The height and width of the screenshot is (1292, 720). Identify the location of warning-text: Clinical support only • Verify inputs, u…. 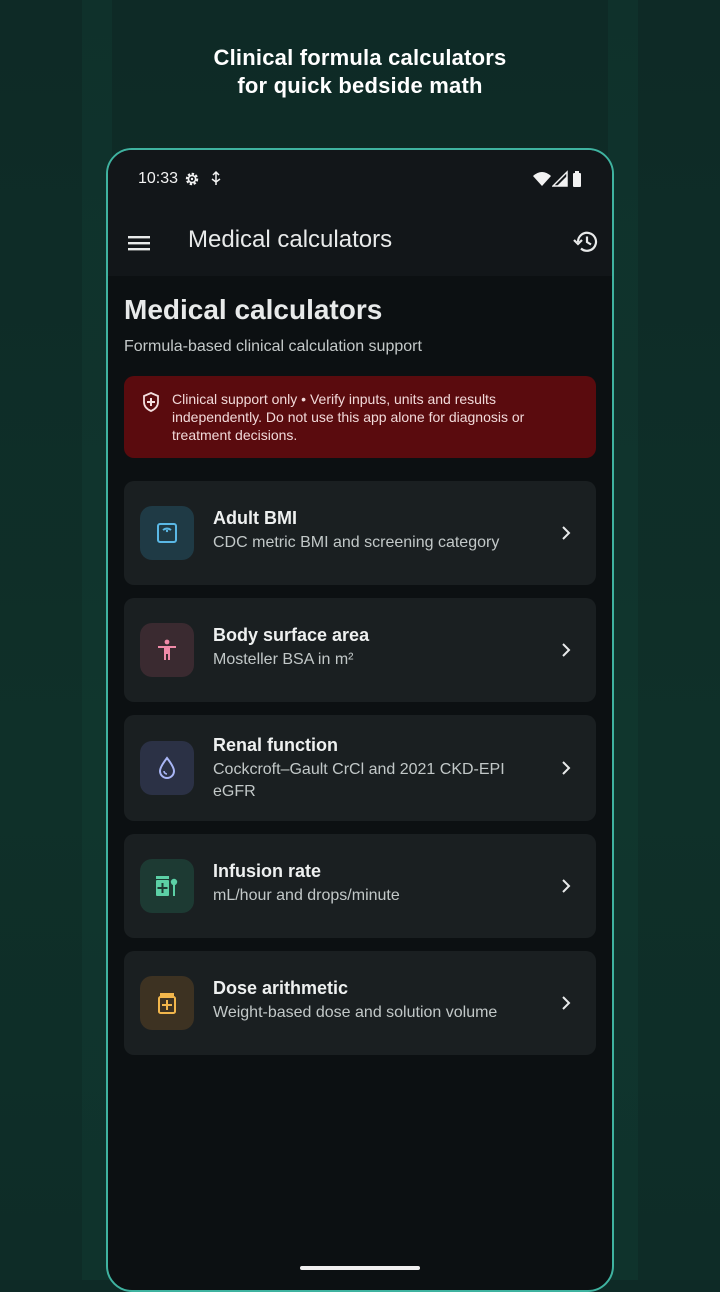
(348, 417).